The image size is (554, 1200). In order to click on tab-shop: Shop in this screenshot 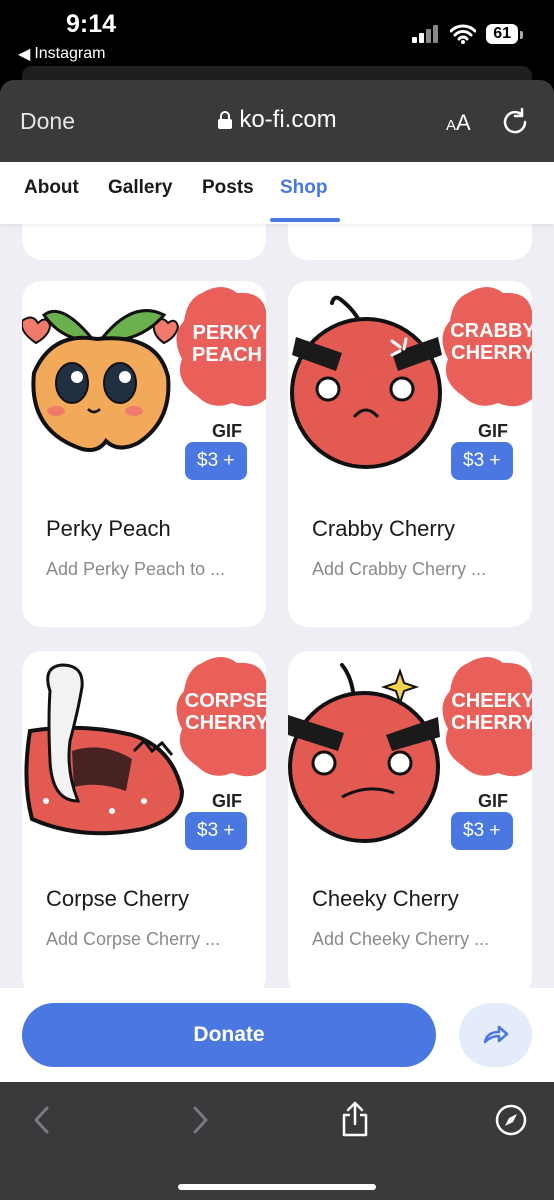, I will do `click(304, 188)`.